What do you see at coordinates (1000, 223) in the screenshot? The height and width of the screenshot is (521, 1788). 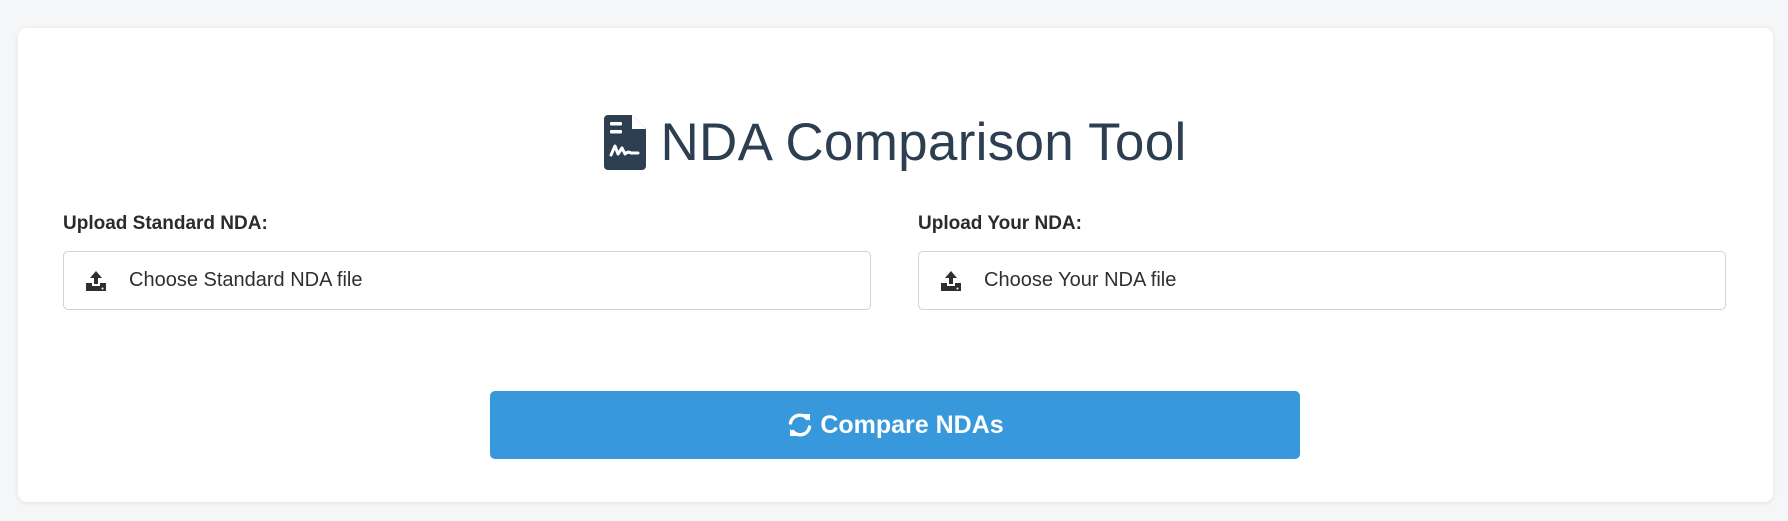 I see `your-nda-label: Upload Your NDA:` at bounding box center [1000, 223].